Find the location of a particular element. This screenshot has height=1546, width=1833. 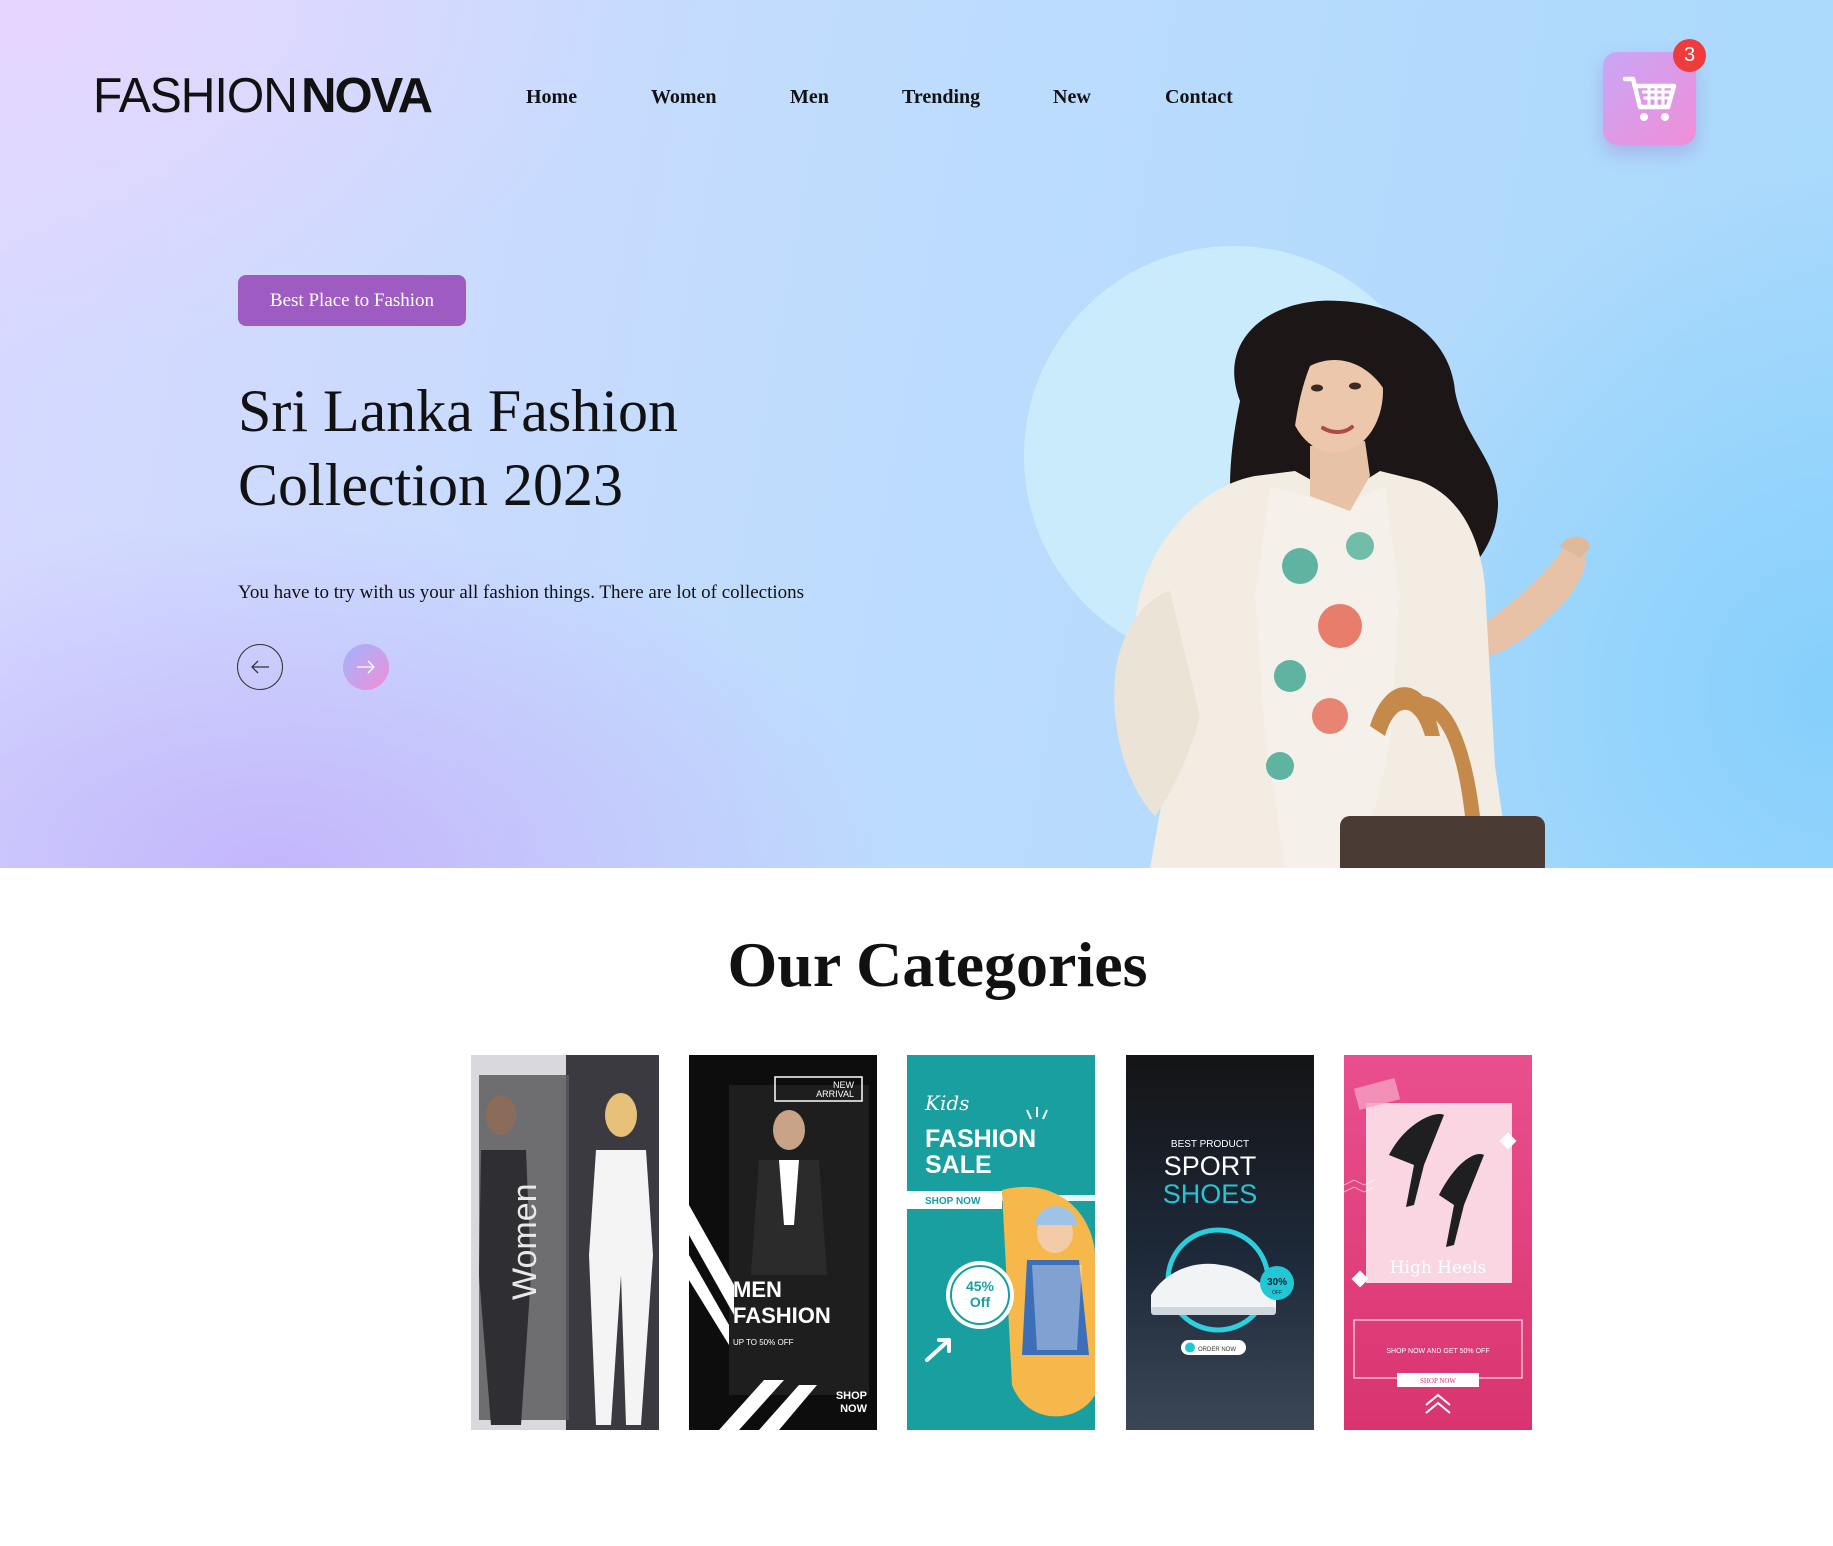

nav-trending: Trending is located at coordinates (941, 97).